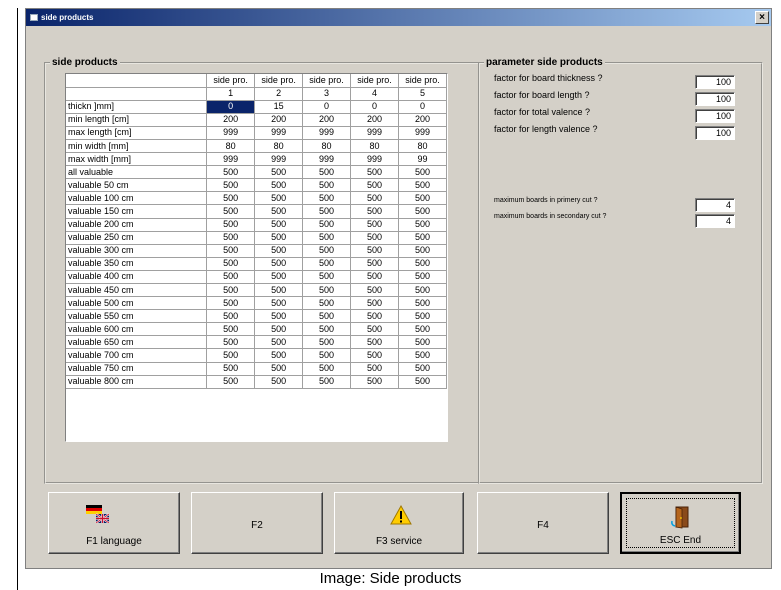  I want to click on f3-service-button: F3 service, so click(399, 523).